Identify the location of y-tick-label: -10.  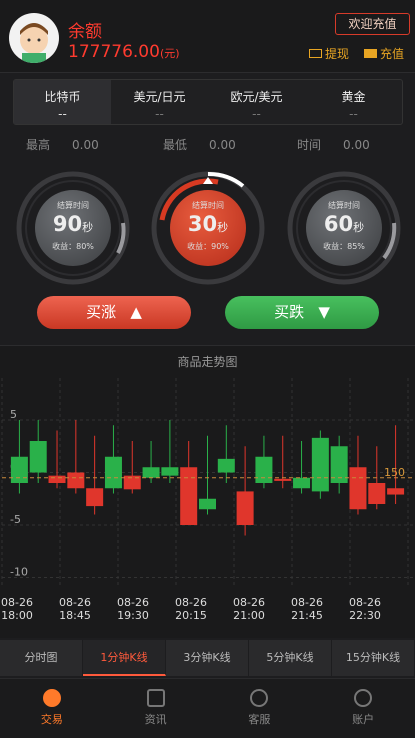
(19, 572).